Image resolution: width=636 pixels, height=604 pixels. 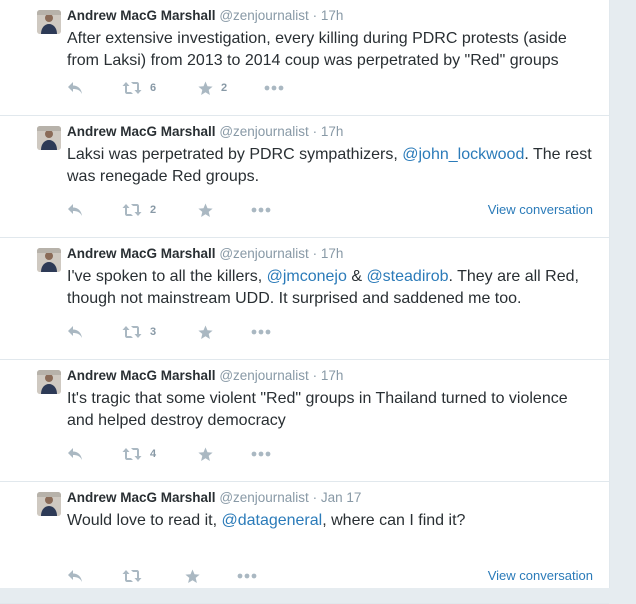 I want to click on mention-link: @datageneral, so click(x=271, y=520).